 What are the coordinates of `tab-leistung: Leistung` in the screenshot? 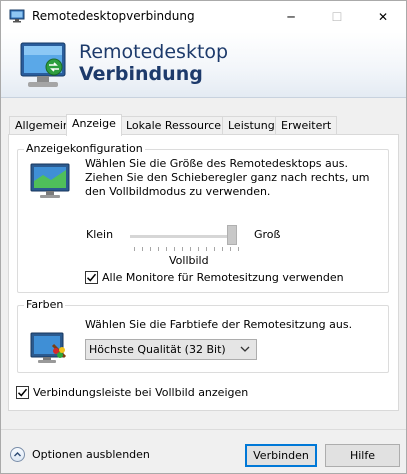 It's located at (251, 125).